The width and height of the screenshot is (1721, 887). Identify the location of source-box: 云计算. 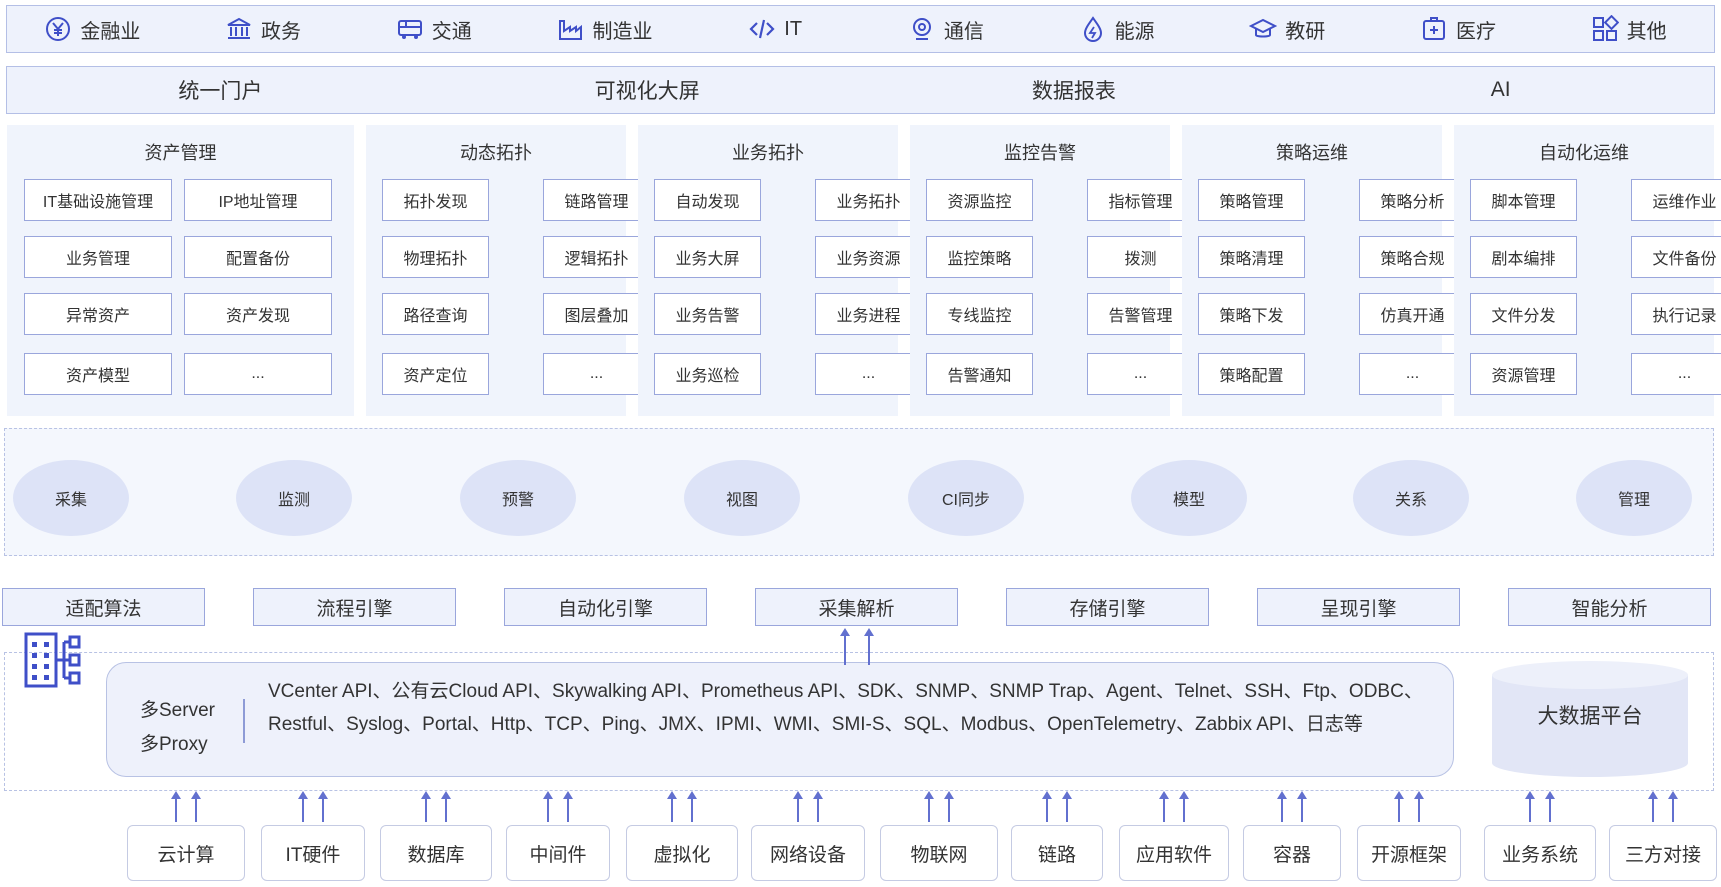
(186, 853).